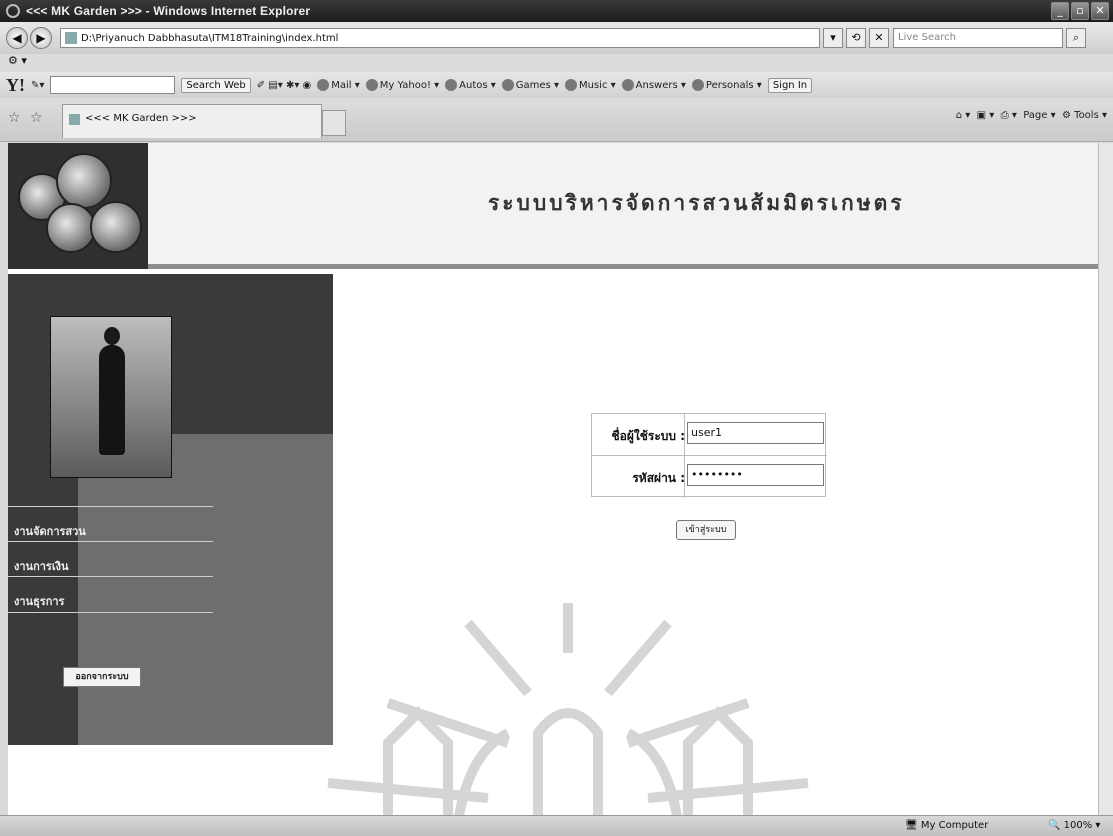  Describe the element at coordinates (726, 85) in the screenshot. I see `yahoo-link-personals: Personals ▾` at that location.